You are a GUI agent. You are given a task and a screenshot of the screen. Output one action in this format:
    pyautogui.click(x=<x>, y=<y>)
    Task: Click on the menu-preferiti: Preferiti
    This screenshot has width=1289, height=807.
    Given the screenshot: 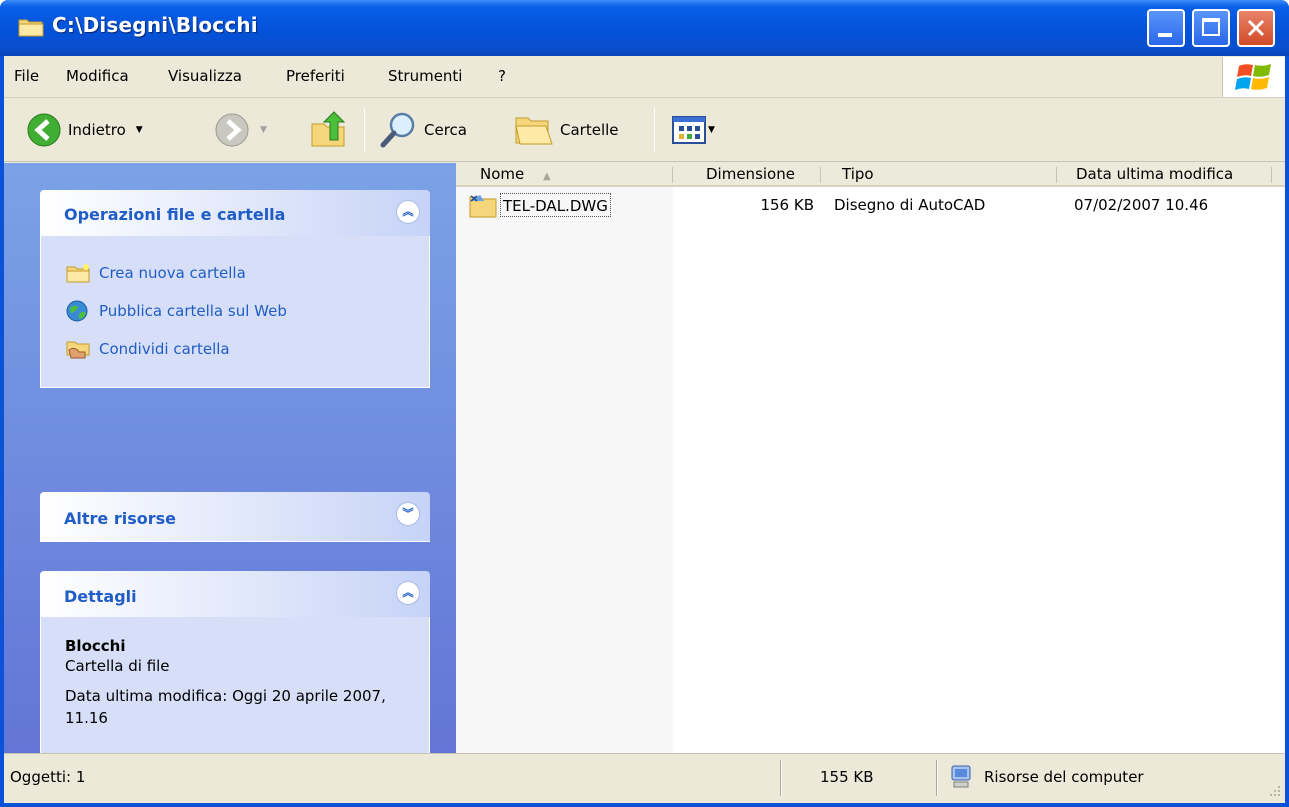 What is the action you would take?
    pyautogui.click(x=315, y=76)
    